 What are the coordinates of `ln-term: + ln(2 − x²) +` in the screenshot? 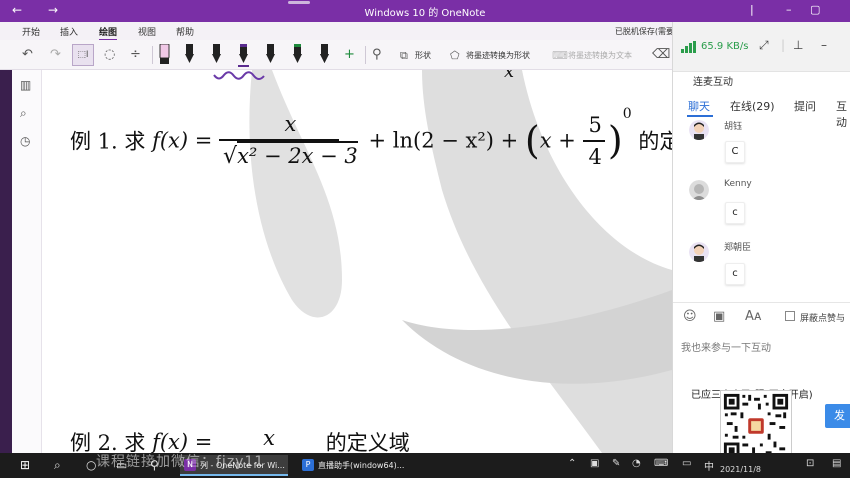 It's located at (446, 140).